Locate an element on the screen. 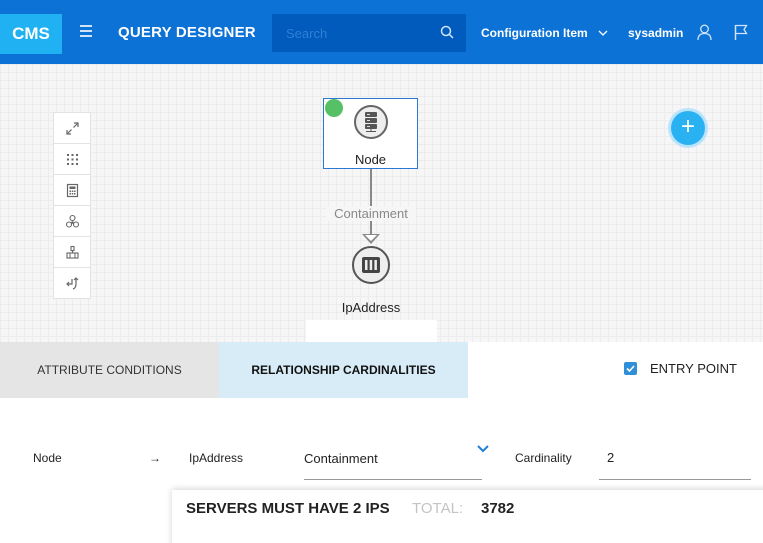 The width and height of the screenshot is (763, 543). flag-icon is located at coordinates (741, 32).